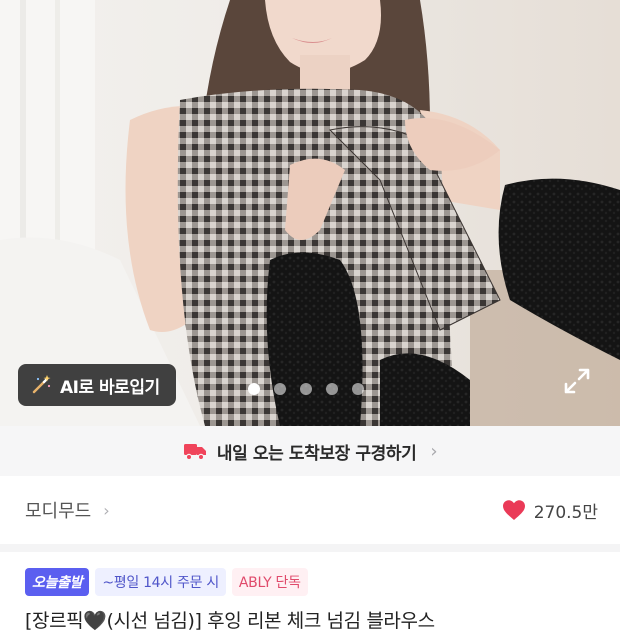  What do you see at coordinates (41, 384) in the screenshot?
I see `magic-wand-icon` at bounding box center [41, 384].